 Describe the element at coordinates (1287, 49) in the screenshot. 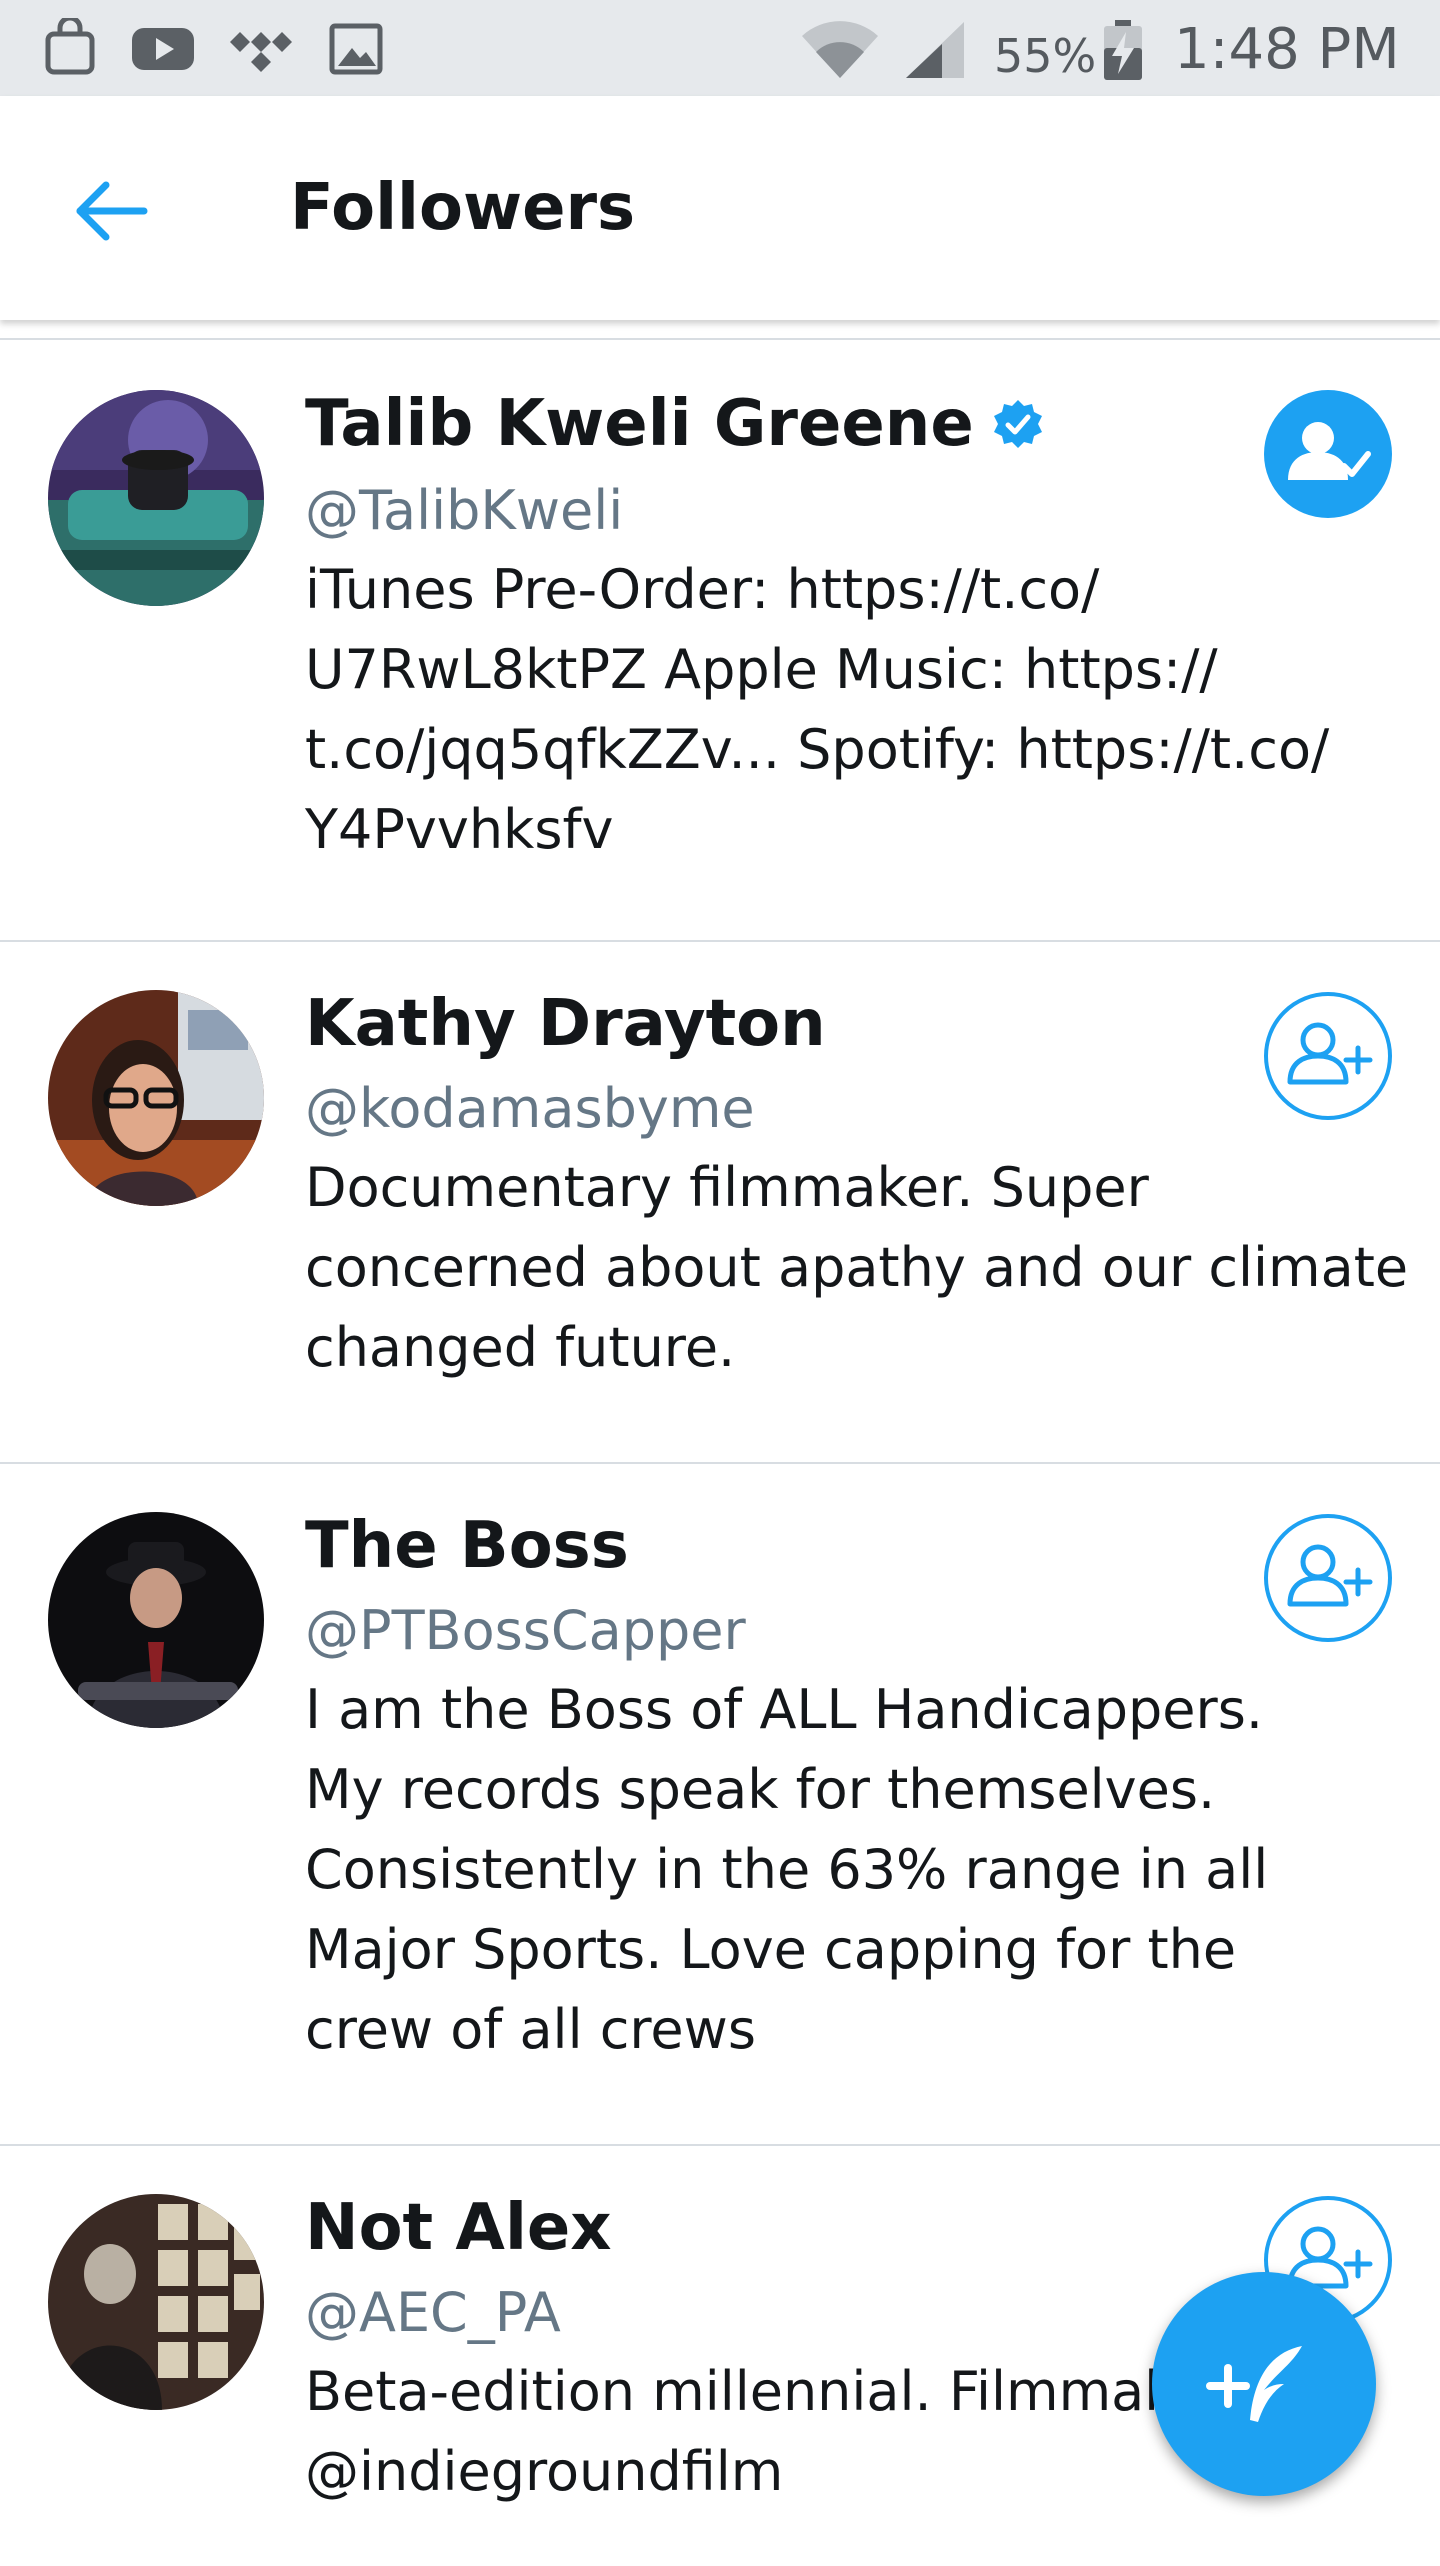

I see `clock: 1:48 PM` at that location.